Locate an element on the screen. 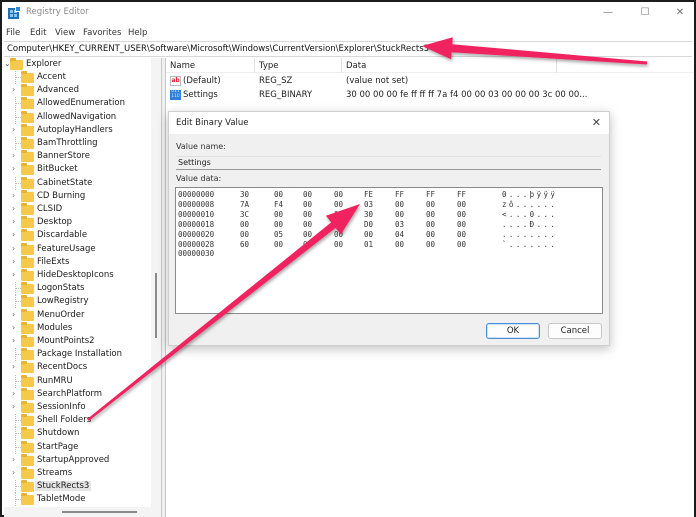 This screenshot has width=696, height=517. hex-byte: 60 is located at coordinates (244, 244).